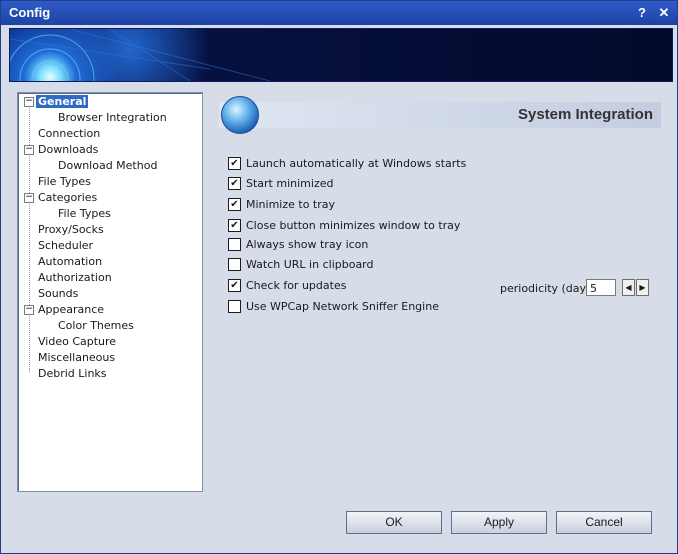  What do you see at coordinates (29, 237) in the screenshot?
I see `tree-connector` at bounding box center [29, 237].